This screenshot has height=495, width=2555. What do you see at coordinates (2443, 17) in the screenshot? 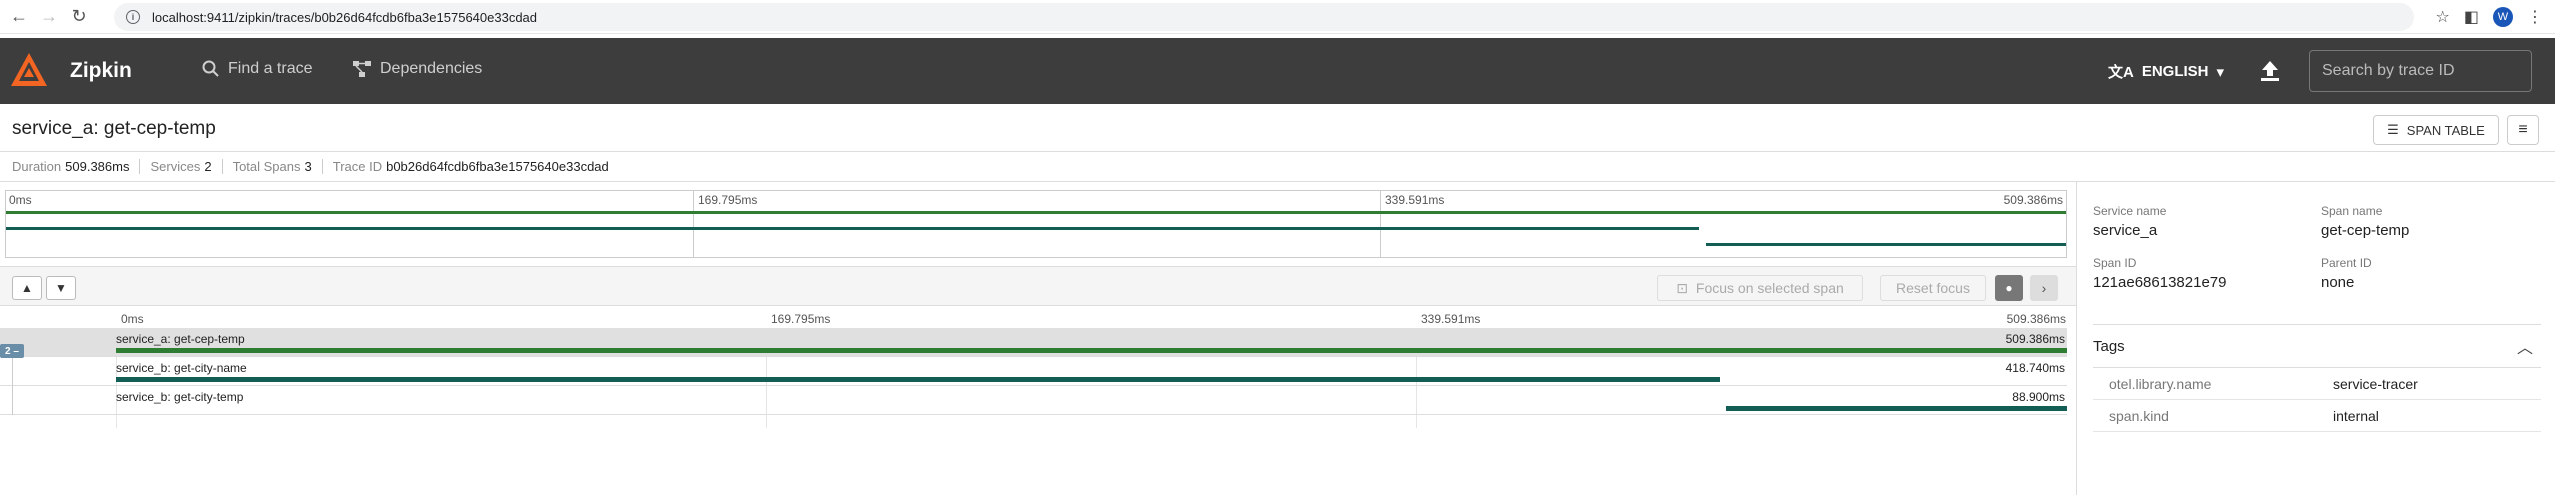
I see `bookmark-star-icon: ☆` at bounding box center [2443, 17].